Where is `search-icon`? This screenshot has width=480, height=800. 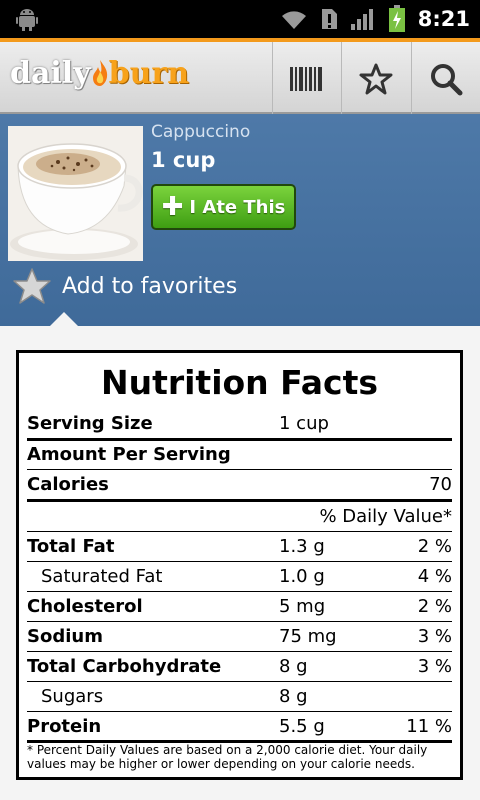
search-icon is located at coordinates (446, 80).